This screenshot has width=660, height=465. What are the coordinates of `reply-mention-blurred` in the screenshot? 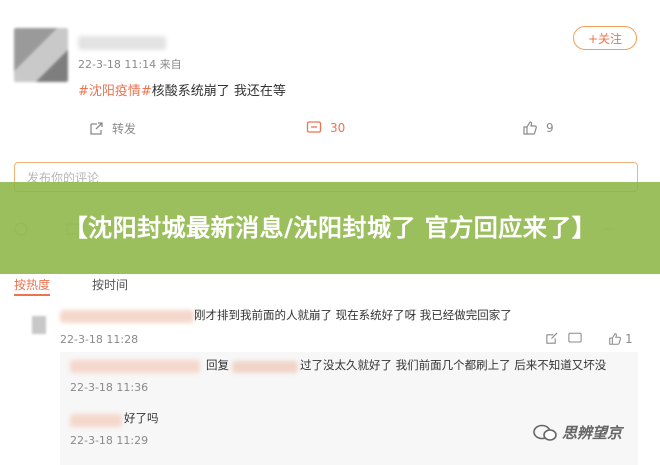 It's located at (265, 367).